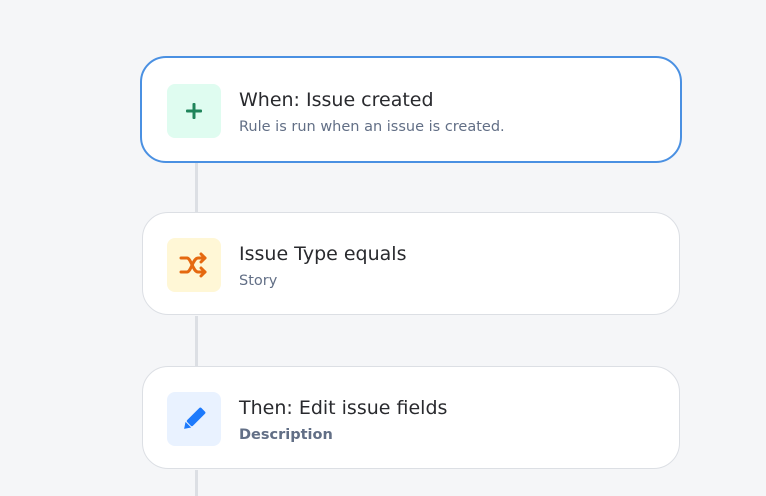 This screenshot has width=766, height=496. I want to click on trigger-icon-box, so click(194, 111).